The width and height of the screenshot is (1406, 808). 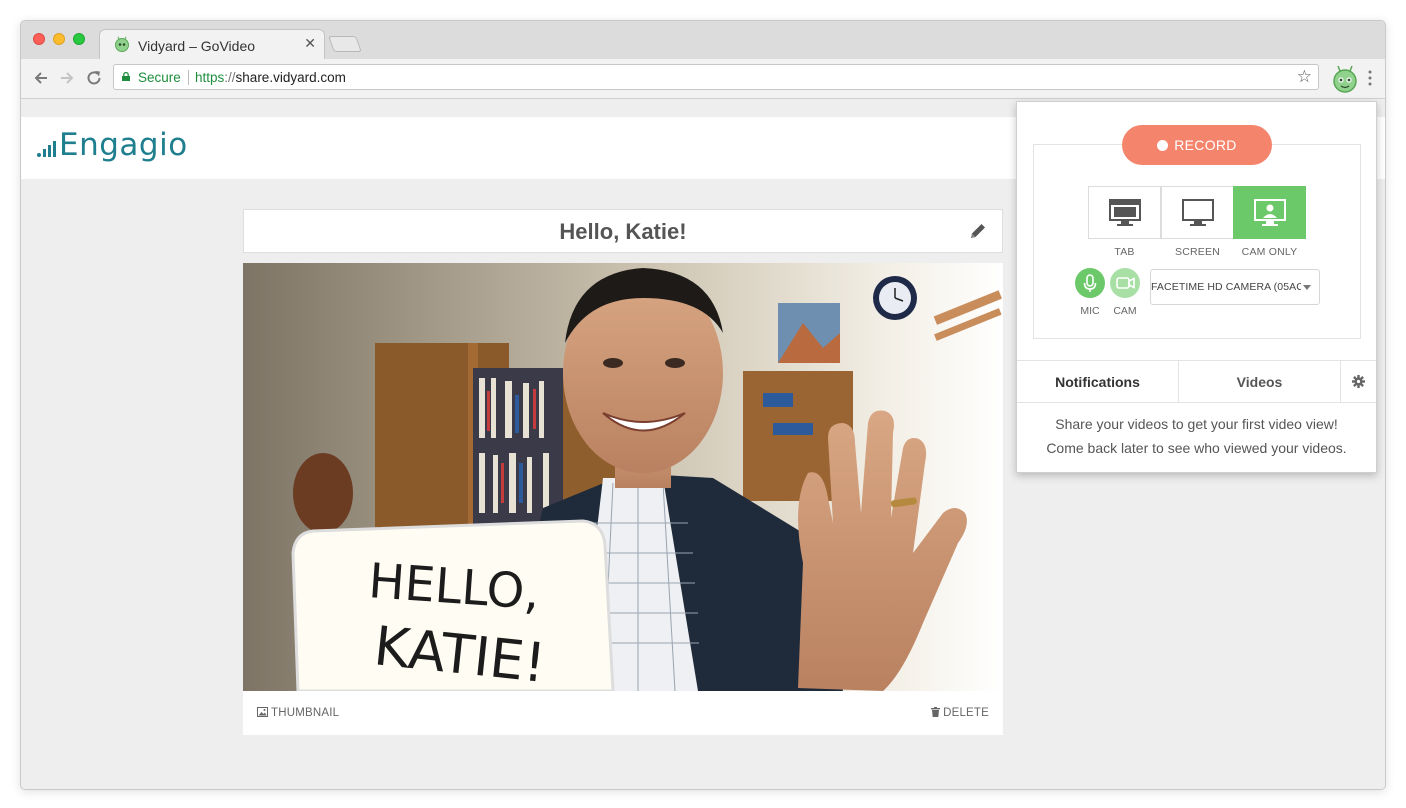 What do you see at coordinates (978, 231) in the screenshot?
I see `edit-icon` at bounding box center [978, 231].